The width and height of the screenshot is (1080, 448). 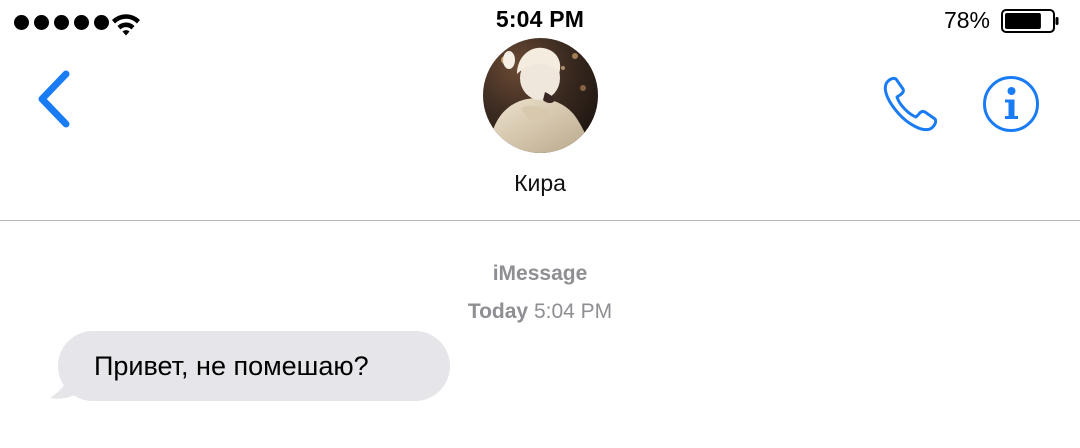 I want to click on phone-button, so click(x=910, y=104).